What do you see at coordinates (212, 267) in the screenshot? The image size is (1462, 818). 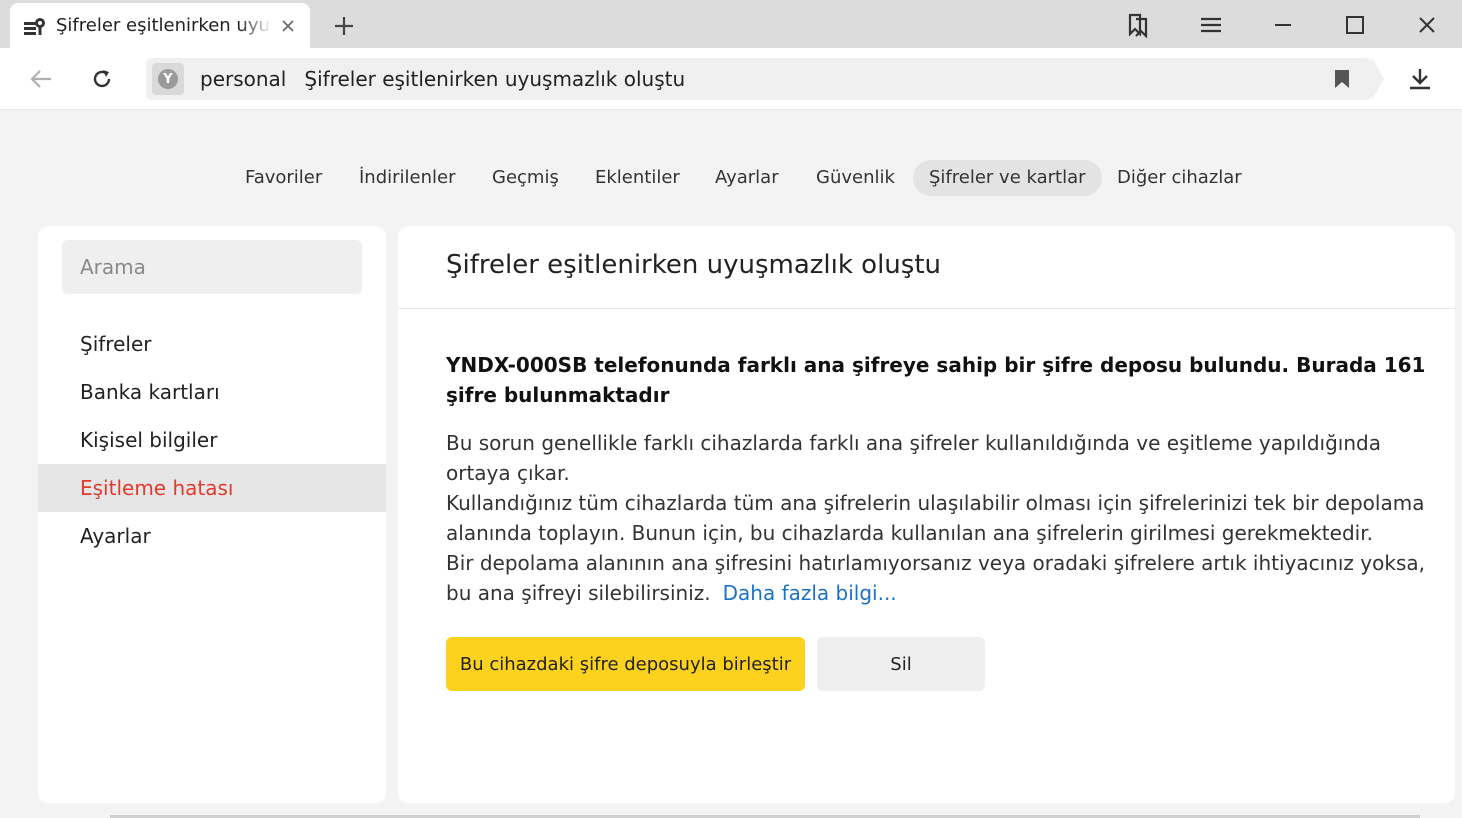 I see `search-input` at bounding box center [212, 267].